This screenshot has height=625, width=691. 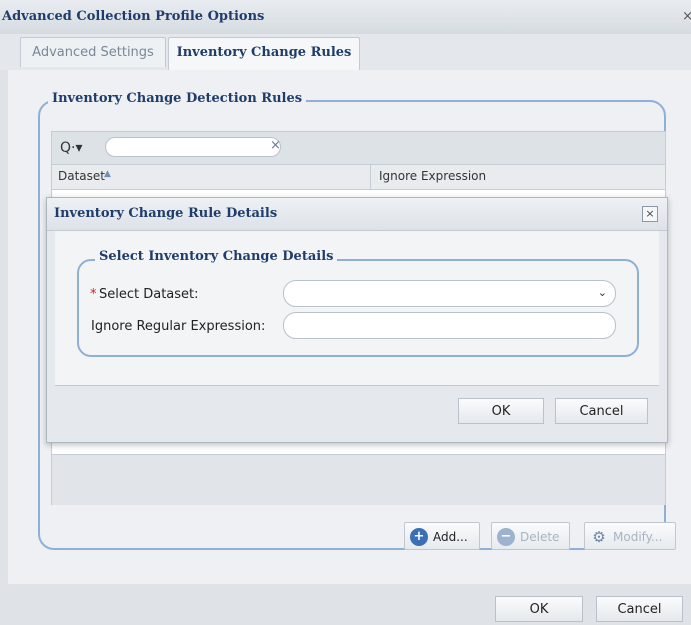 What do you see at coordinates (599, 537) in the screenshot?
I see `modify-icon: ⚙` at bounding box center [599, 537].